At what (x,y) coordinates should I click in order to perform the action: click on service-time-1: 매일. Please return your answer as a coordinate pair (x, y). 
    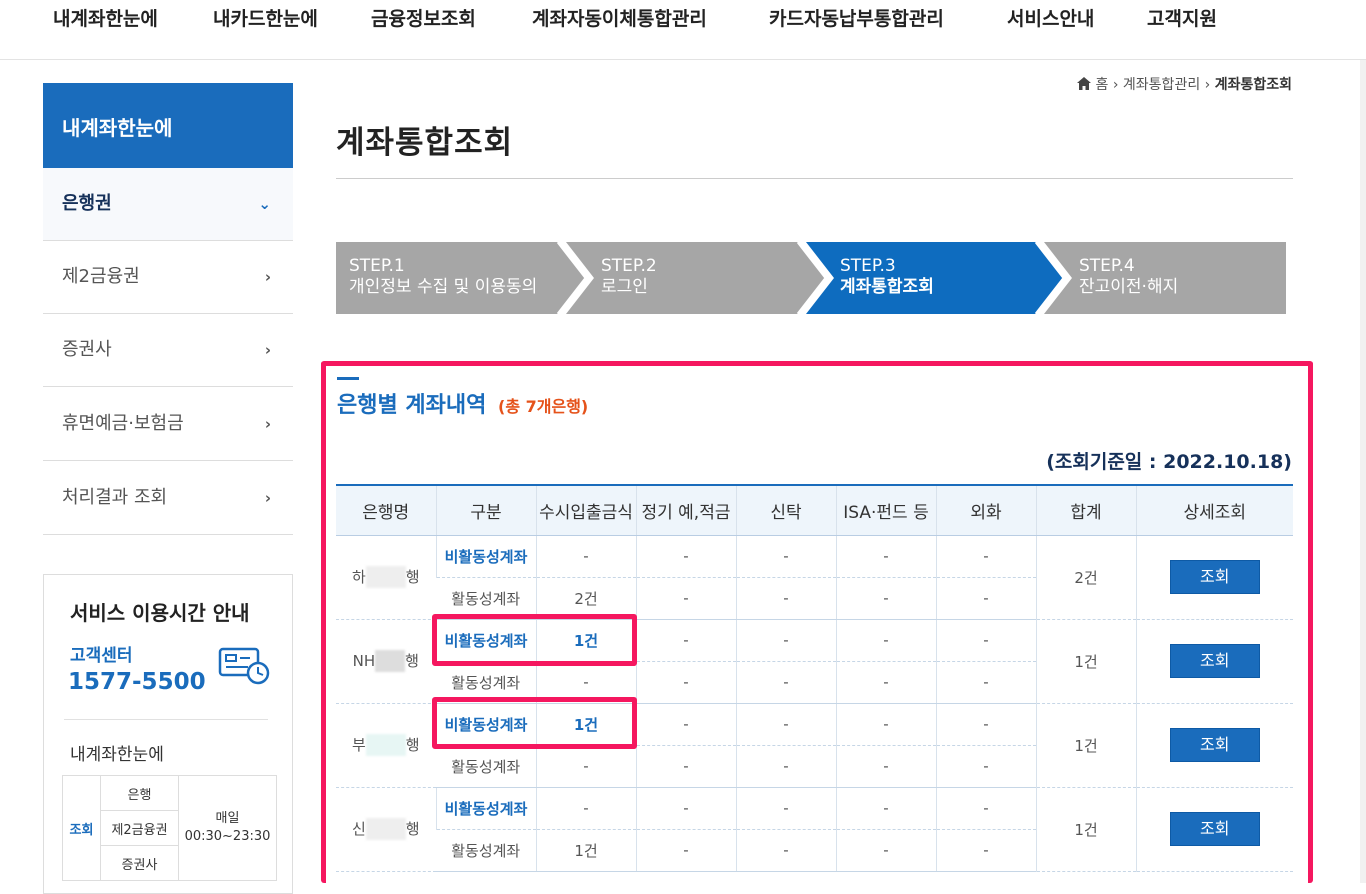
    Looking at the image, I should click on (227, 818).